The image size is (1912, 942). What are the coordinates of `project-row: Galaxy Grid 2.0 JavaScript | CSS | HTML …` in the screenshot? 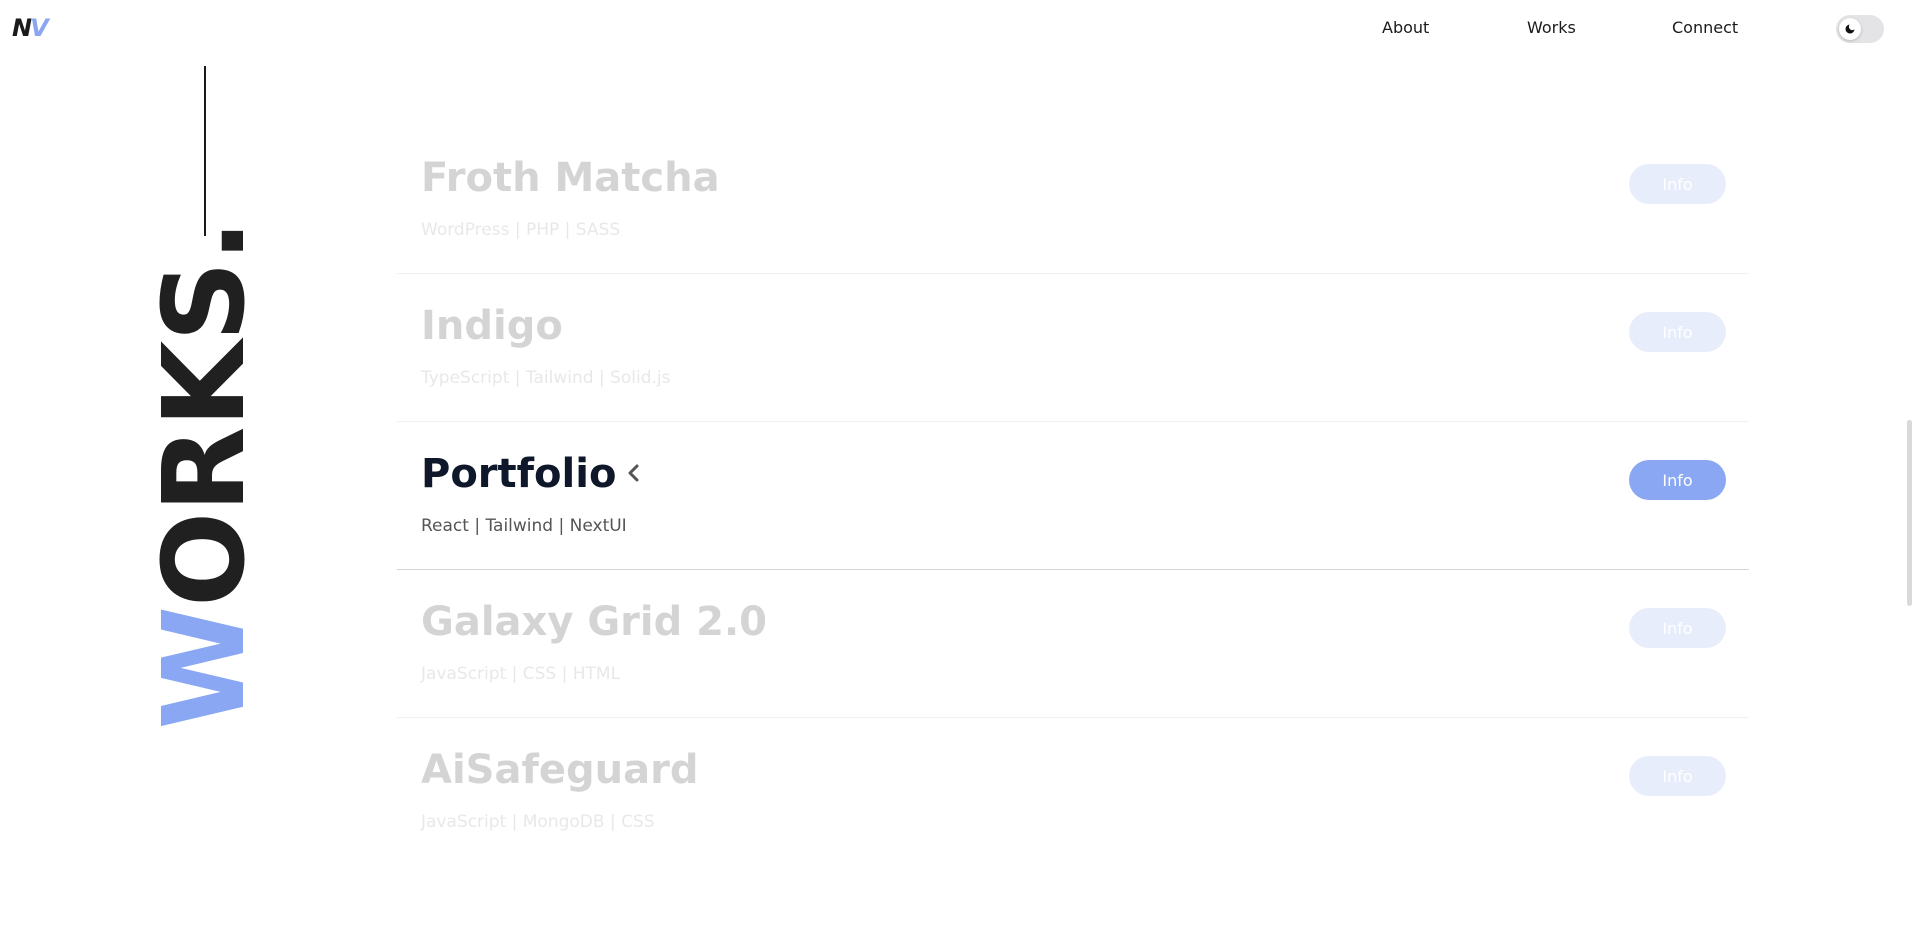 It's located at (1073, 644).